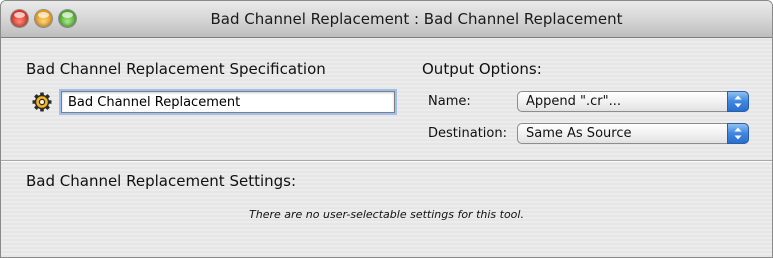 The width and height of the screenshot is (773, 258). What do you see at coordinates (161, 181) in the screenshot?
I see `settings-heading: Bad Channel Replacement Settings:` at bounding box center [161, 181].